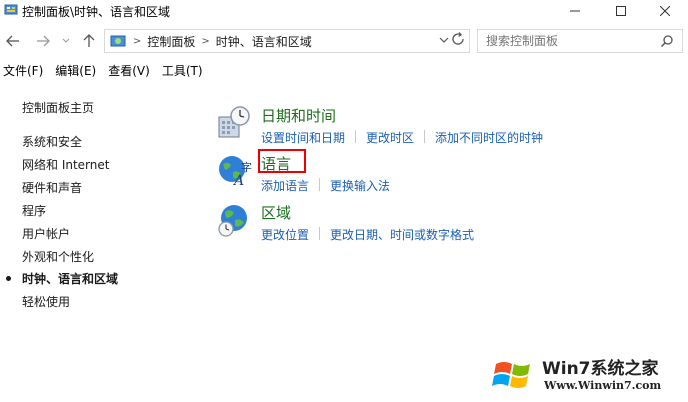 The image size is (688, 402). Describe the element at coordinates (360, 185) in the screenshot. I see `link-change-input-method: 更换输入法` at that location.